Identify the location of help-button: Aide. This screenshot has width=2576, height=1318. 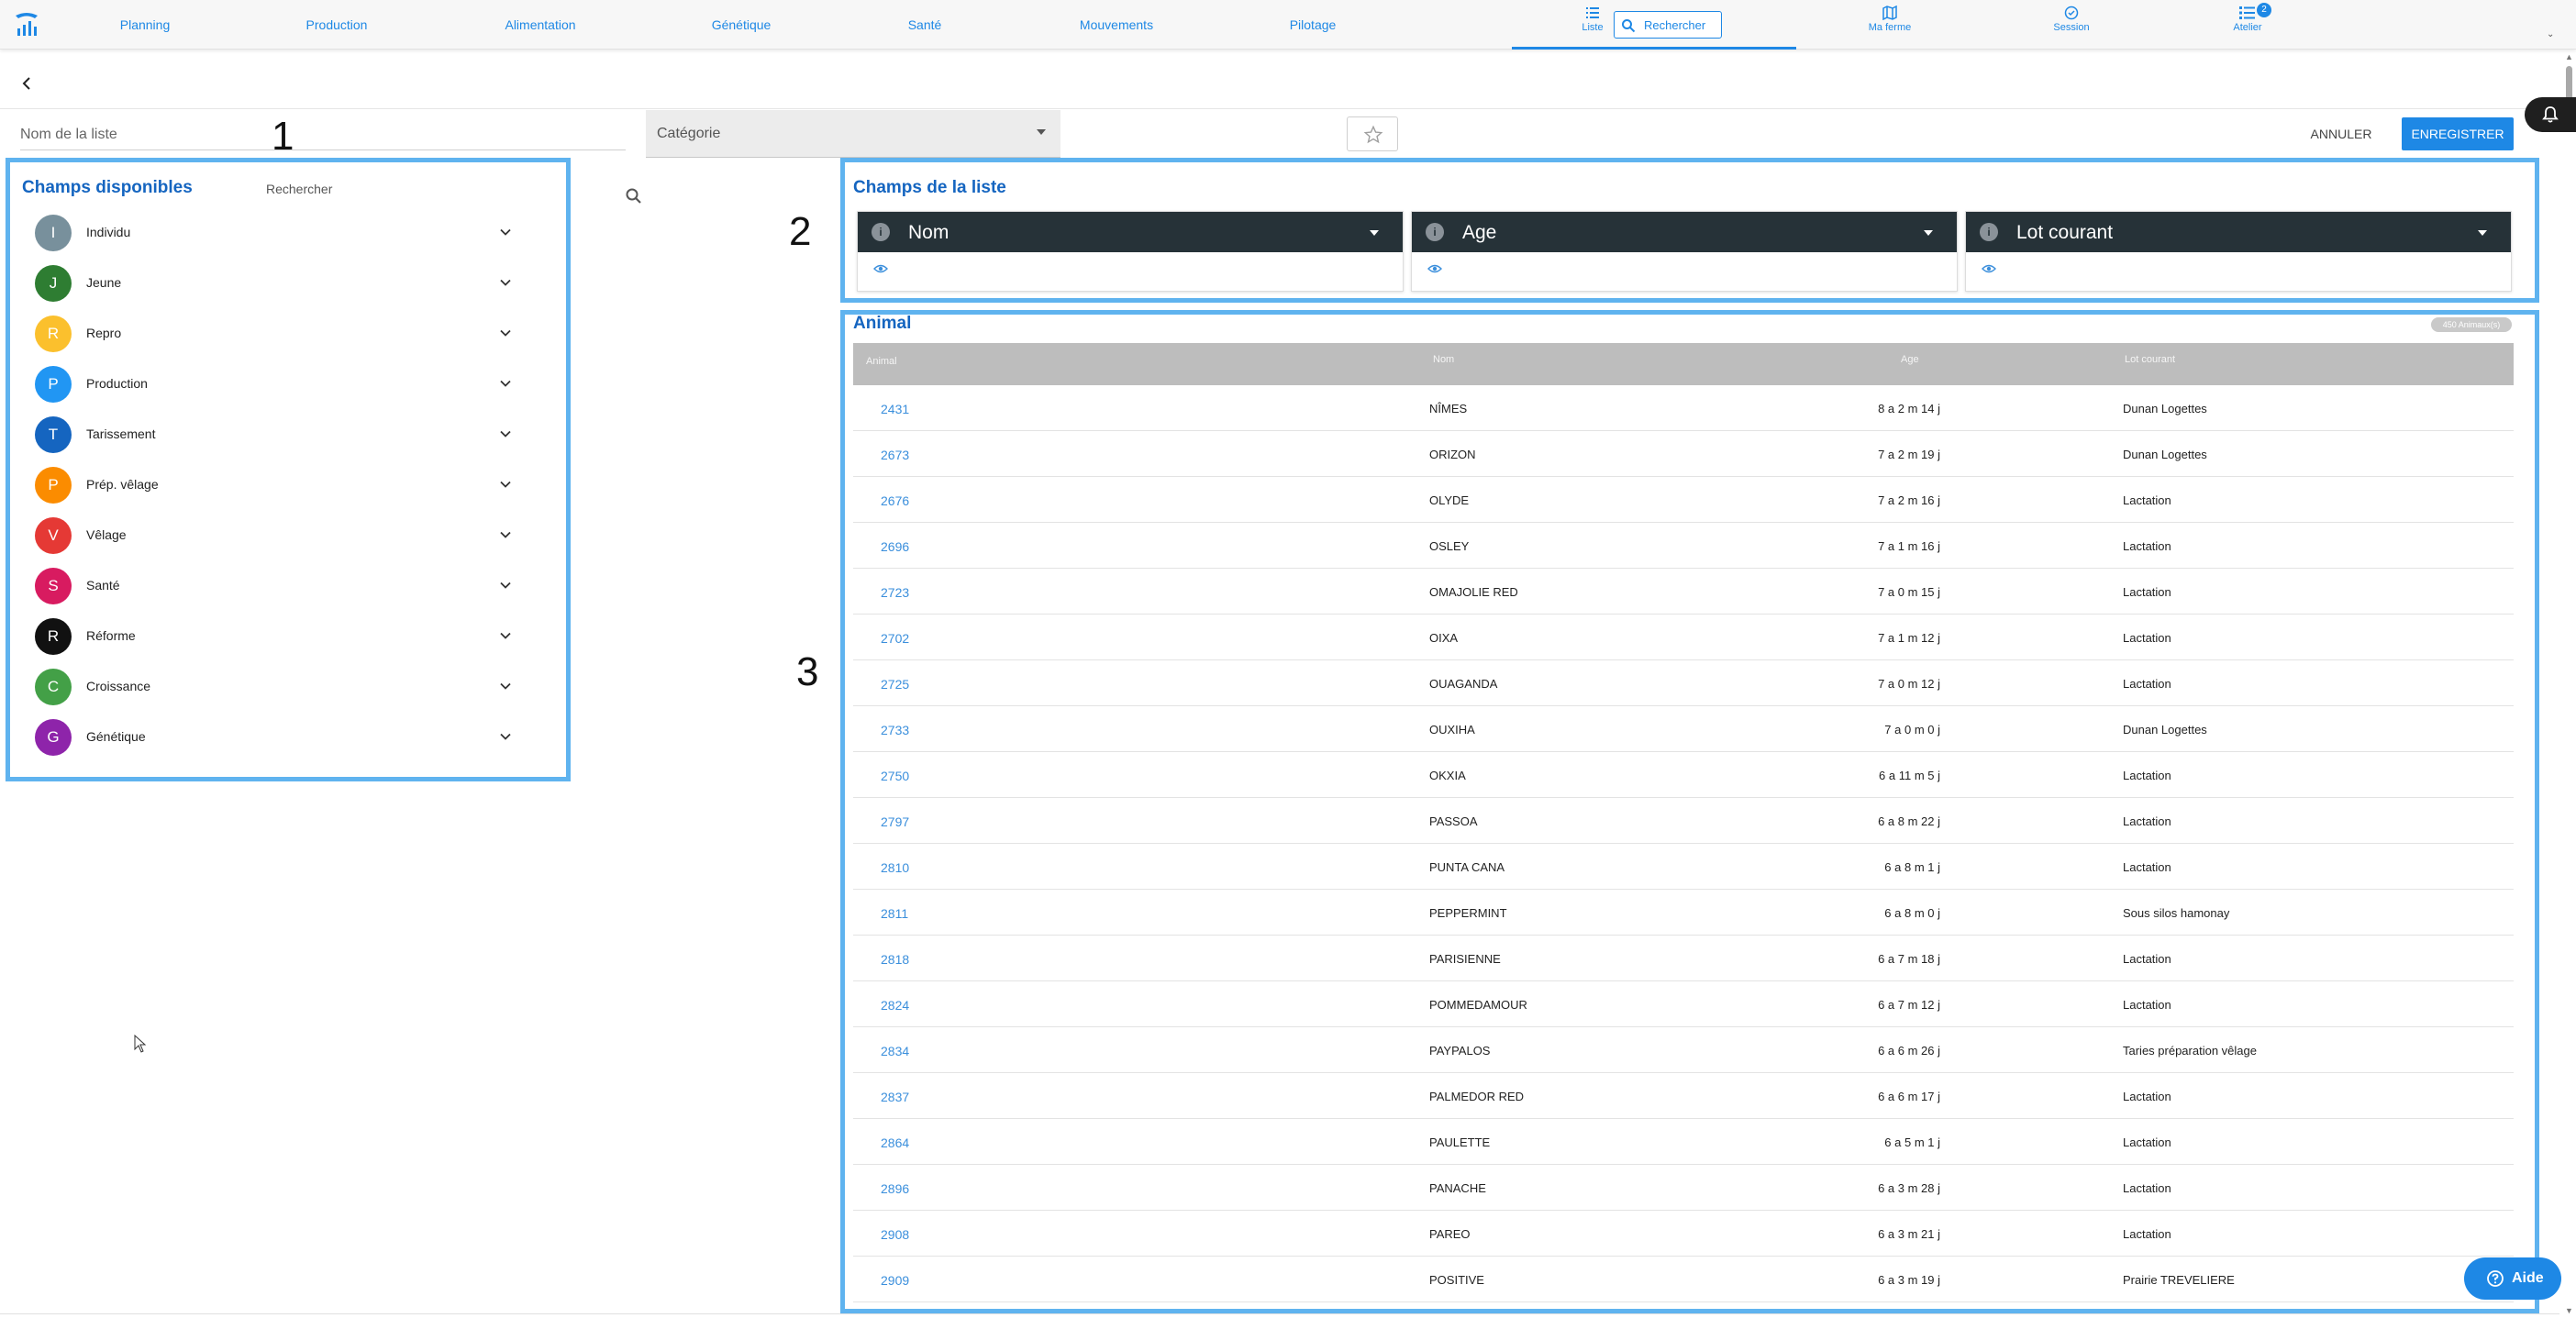
(2512, 1278).